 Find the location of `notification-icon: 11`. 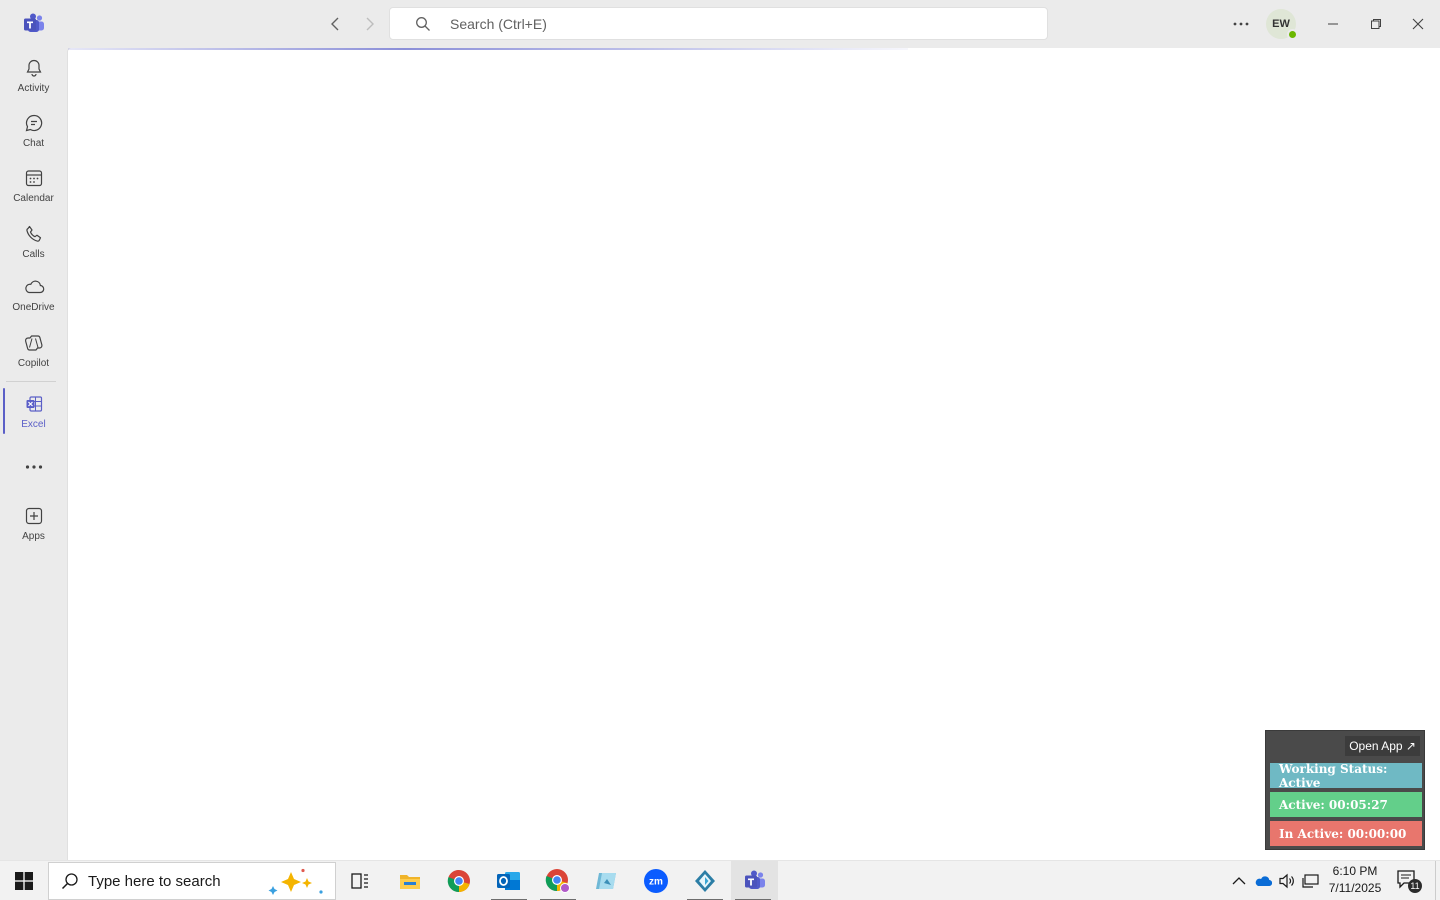

notification-icon: 11 is located at coordinates (1409, 881).